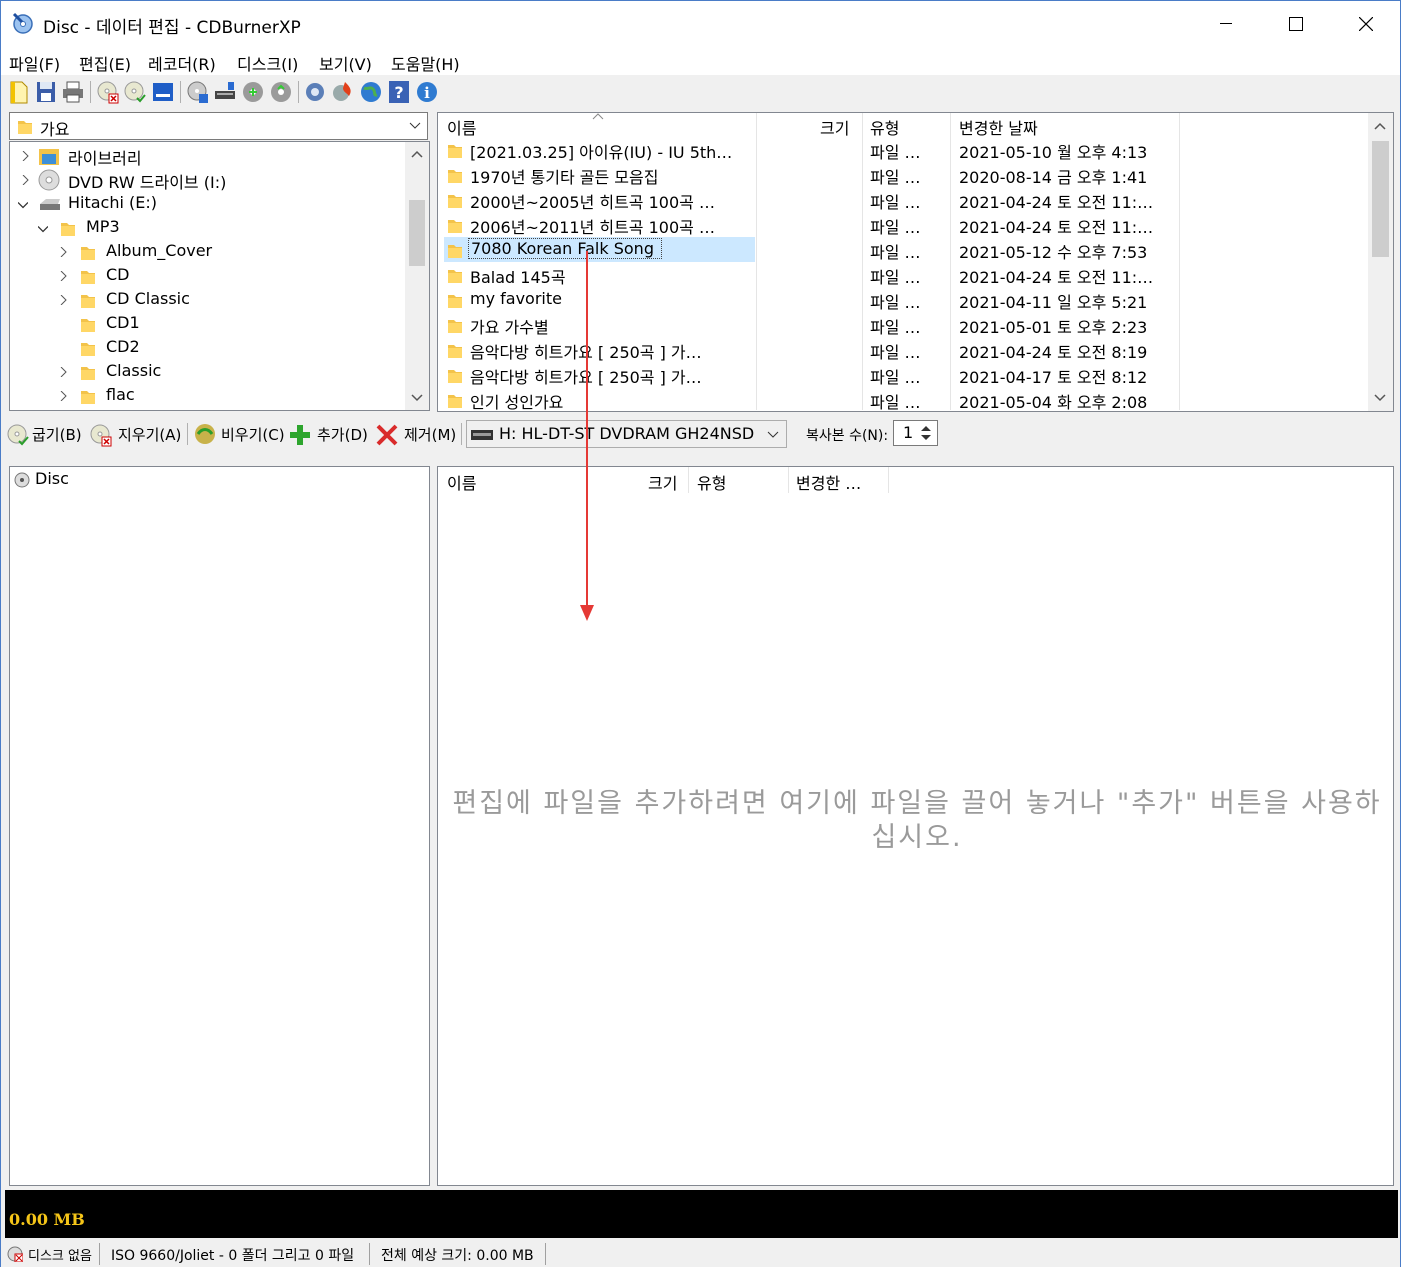  Describe the element at coordinates (19, 92) in the screenshot. I see `new-compilation-icon` at that location.